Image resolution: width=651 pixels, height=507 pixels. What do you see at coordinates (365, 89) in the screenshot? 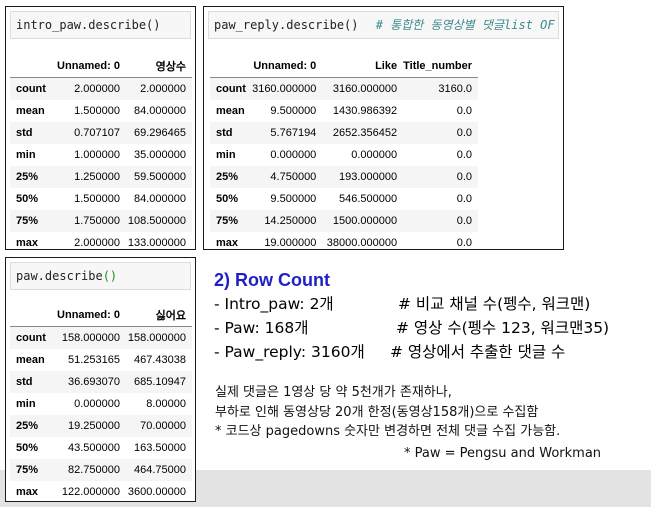
I see `table-cell: 3160.000000` at bounding box center [365, 89].